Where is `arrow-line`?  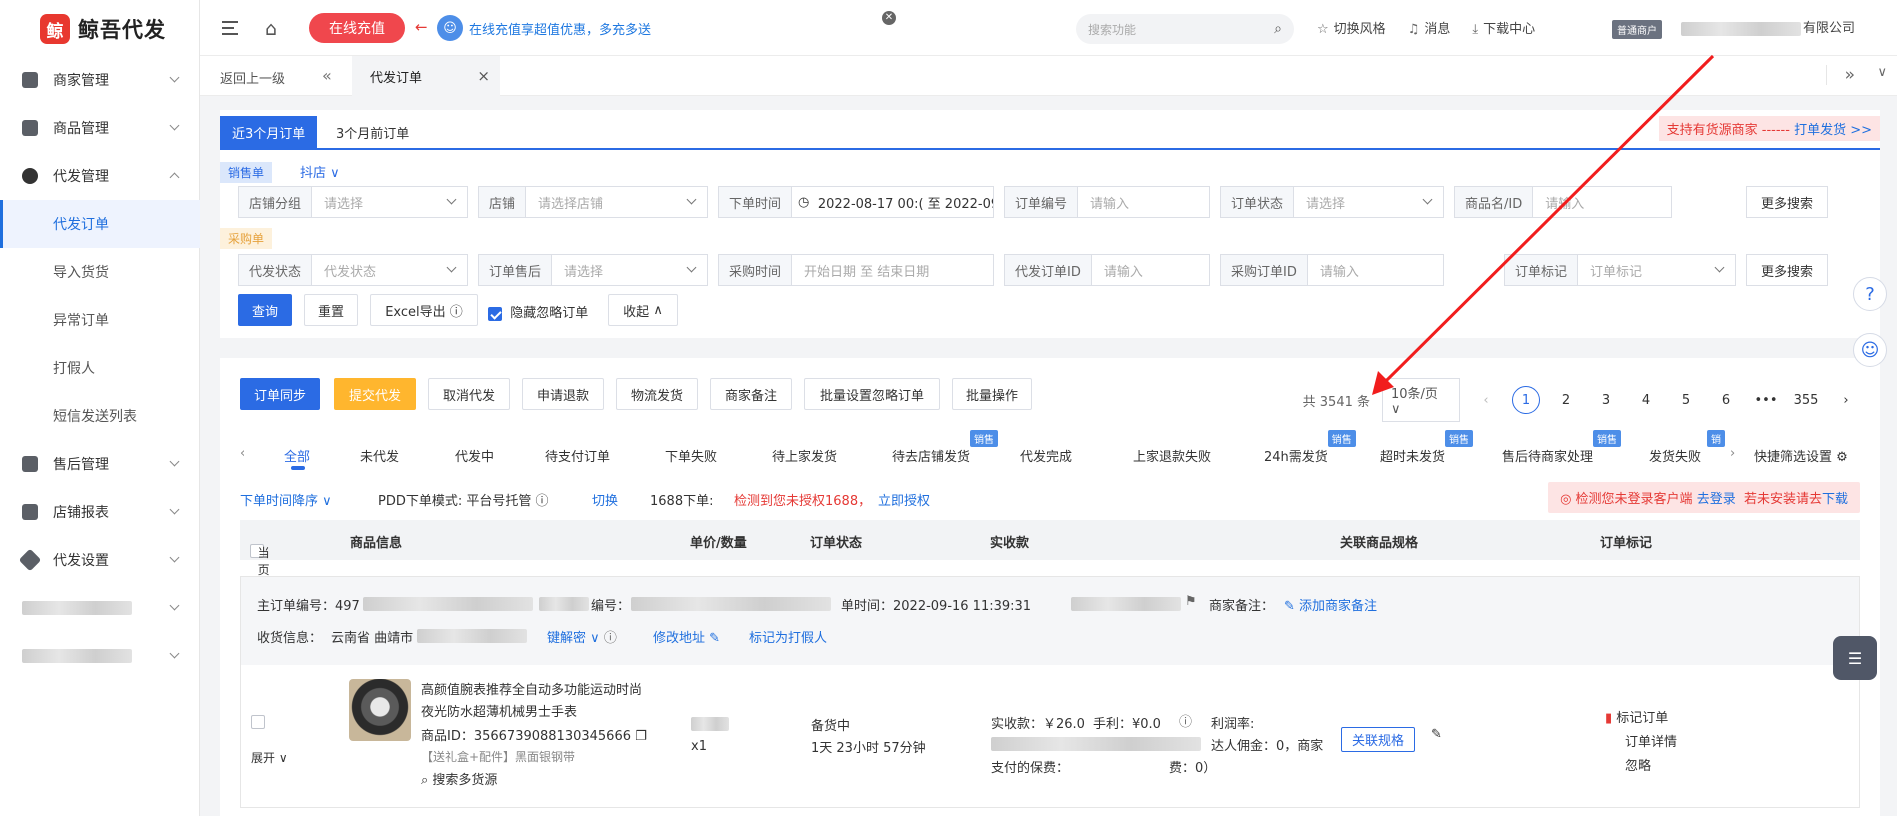 arrow-line is located at coordinates (1549, 219).